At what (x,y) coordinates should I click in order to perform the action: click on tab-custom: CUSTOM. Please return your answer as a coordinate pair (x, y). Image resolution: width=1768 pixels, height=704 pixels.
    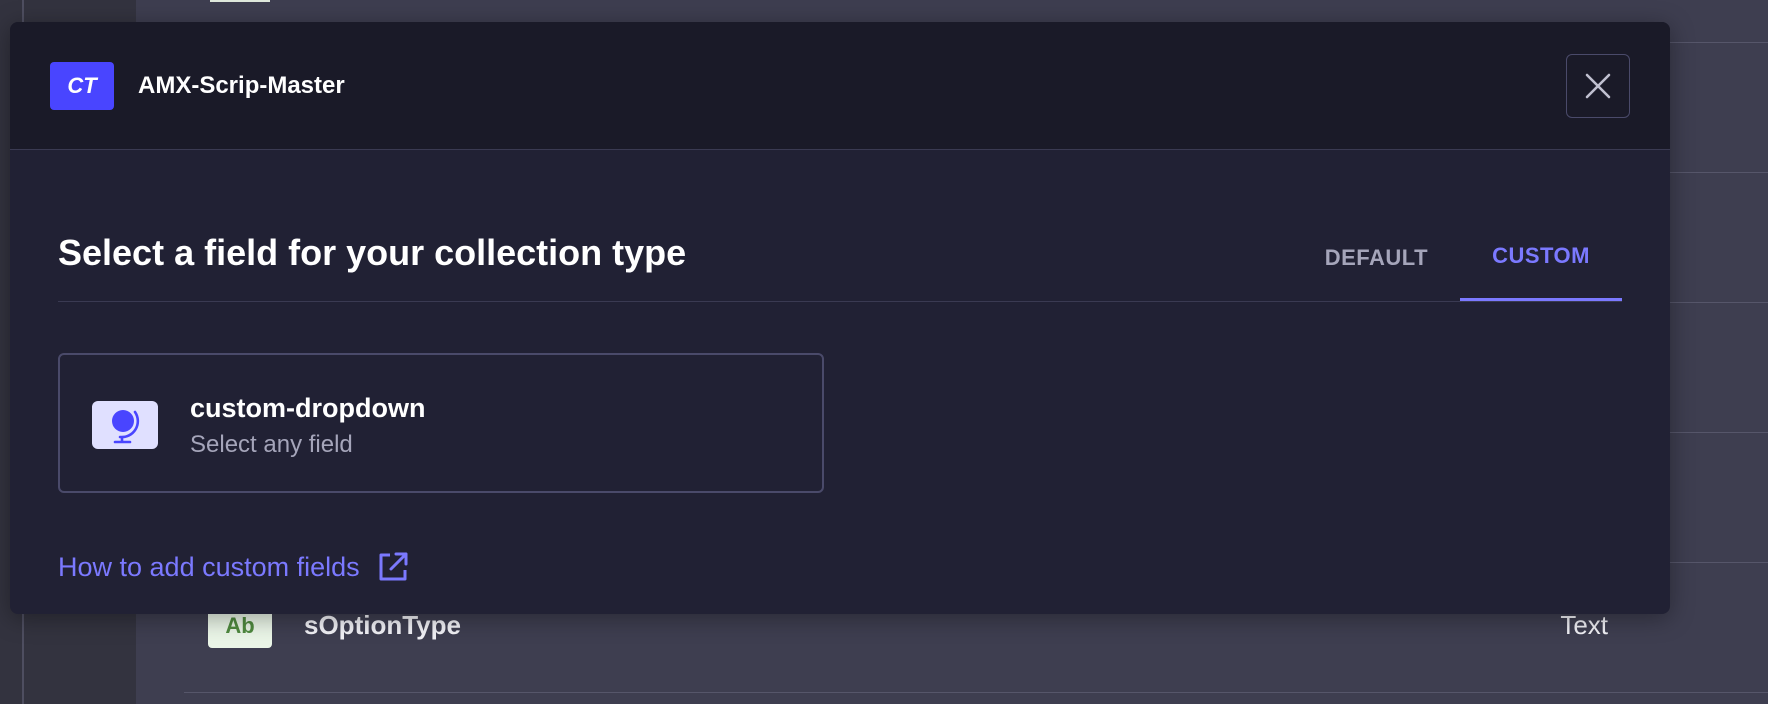
    Looking at the image, I should click on (1541, 258).